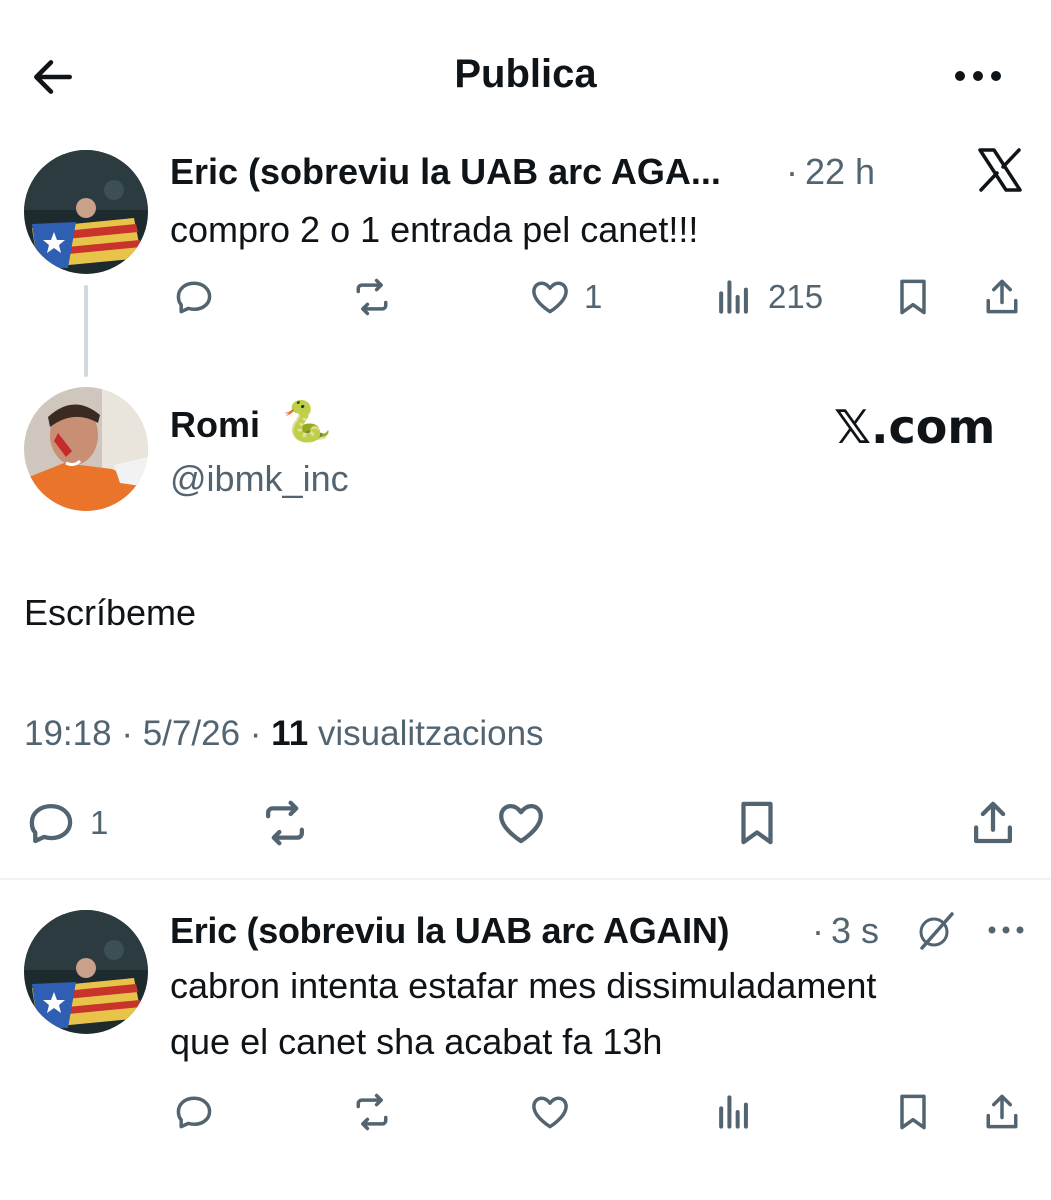 The height and width of the screenshot is (1200, 1051). Describe the element at coordinates (307, 422) in the screenshot. I see `snake-emoji: 🐍` at that location.